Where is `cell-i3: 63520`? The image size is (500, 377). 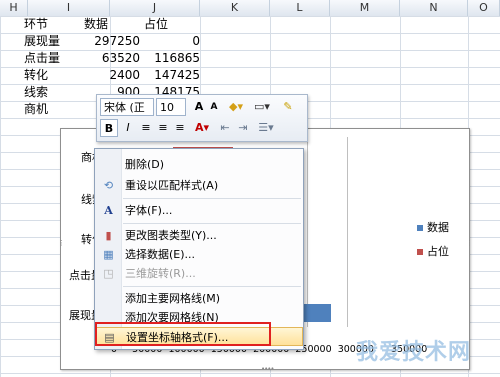 cell-i3: 63520 is located at coordinates (112, 58).